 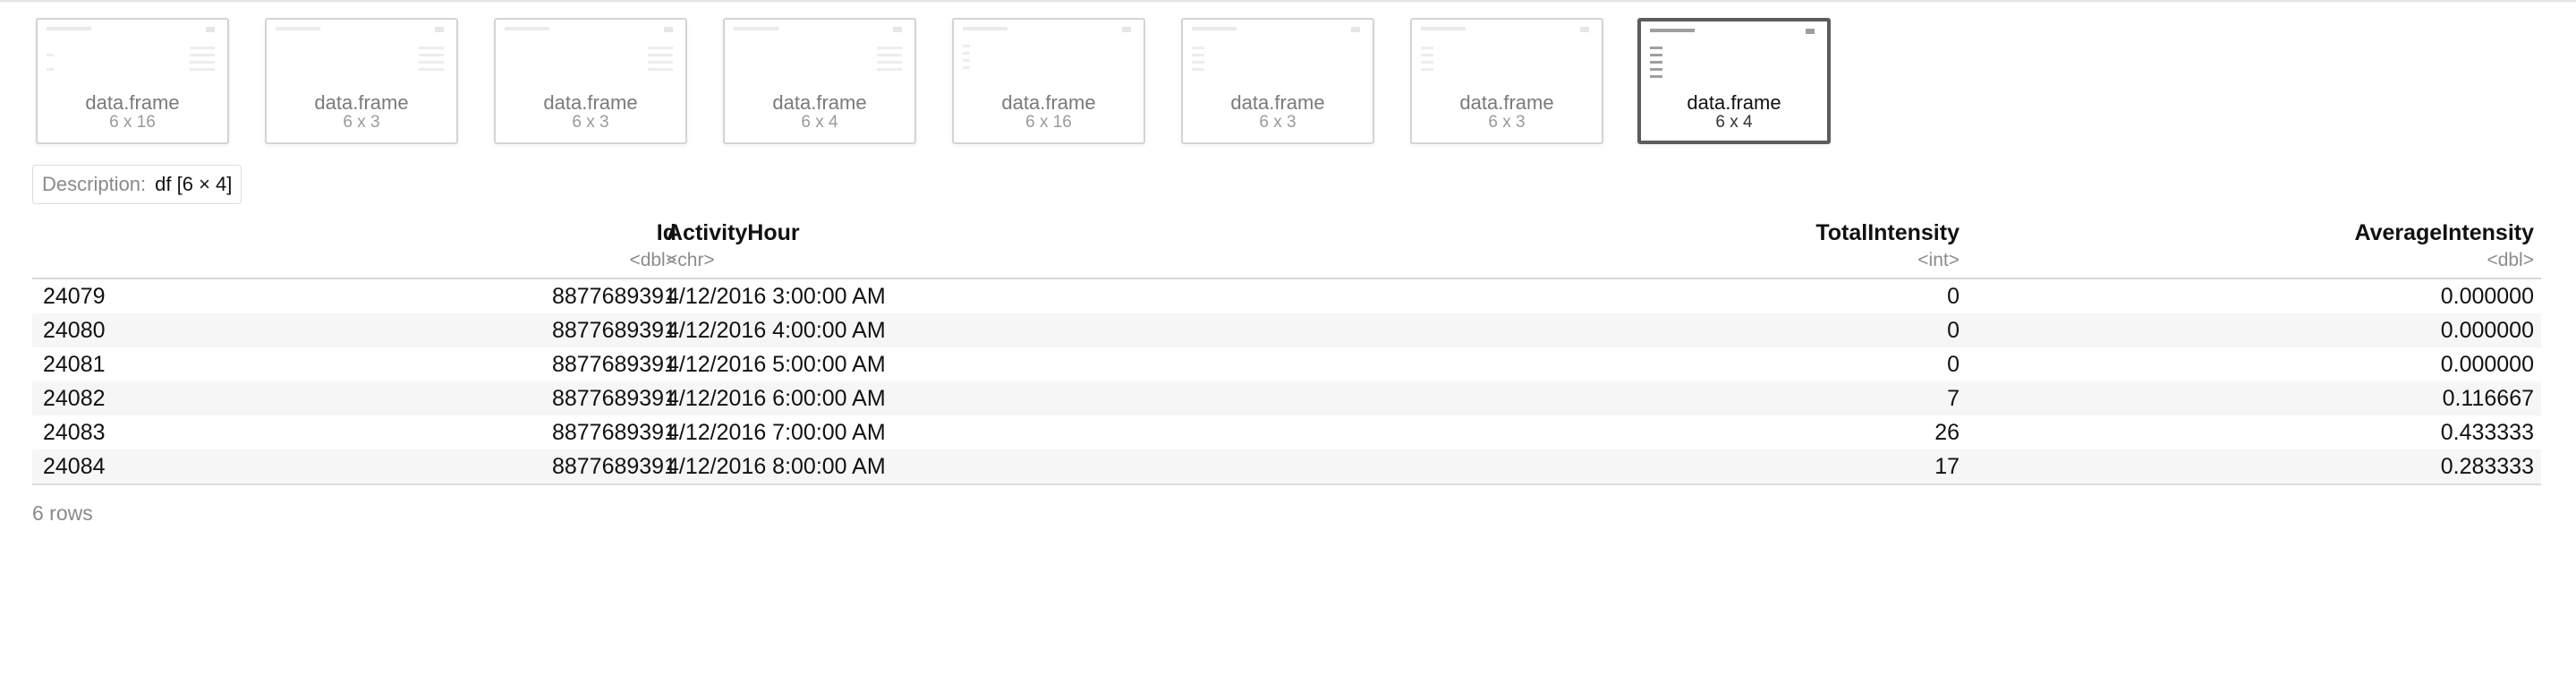 What do you see at coordinates (1887, 233) in the screenshot?
I see `column-name: TotalIntensity` at bounding box center [1887, 233].